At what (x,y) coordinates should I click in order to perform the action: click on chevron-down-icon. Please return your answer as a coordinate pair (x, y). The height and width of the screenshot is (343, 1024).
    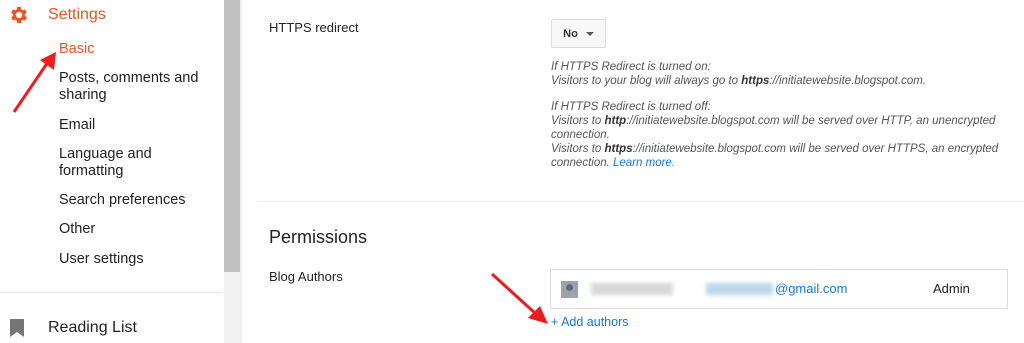
    Looking at the image, I should click on (589, 33).